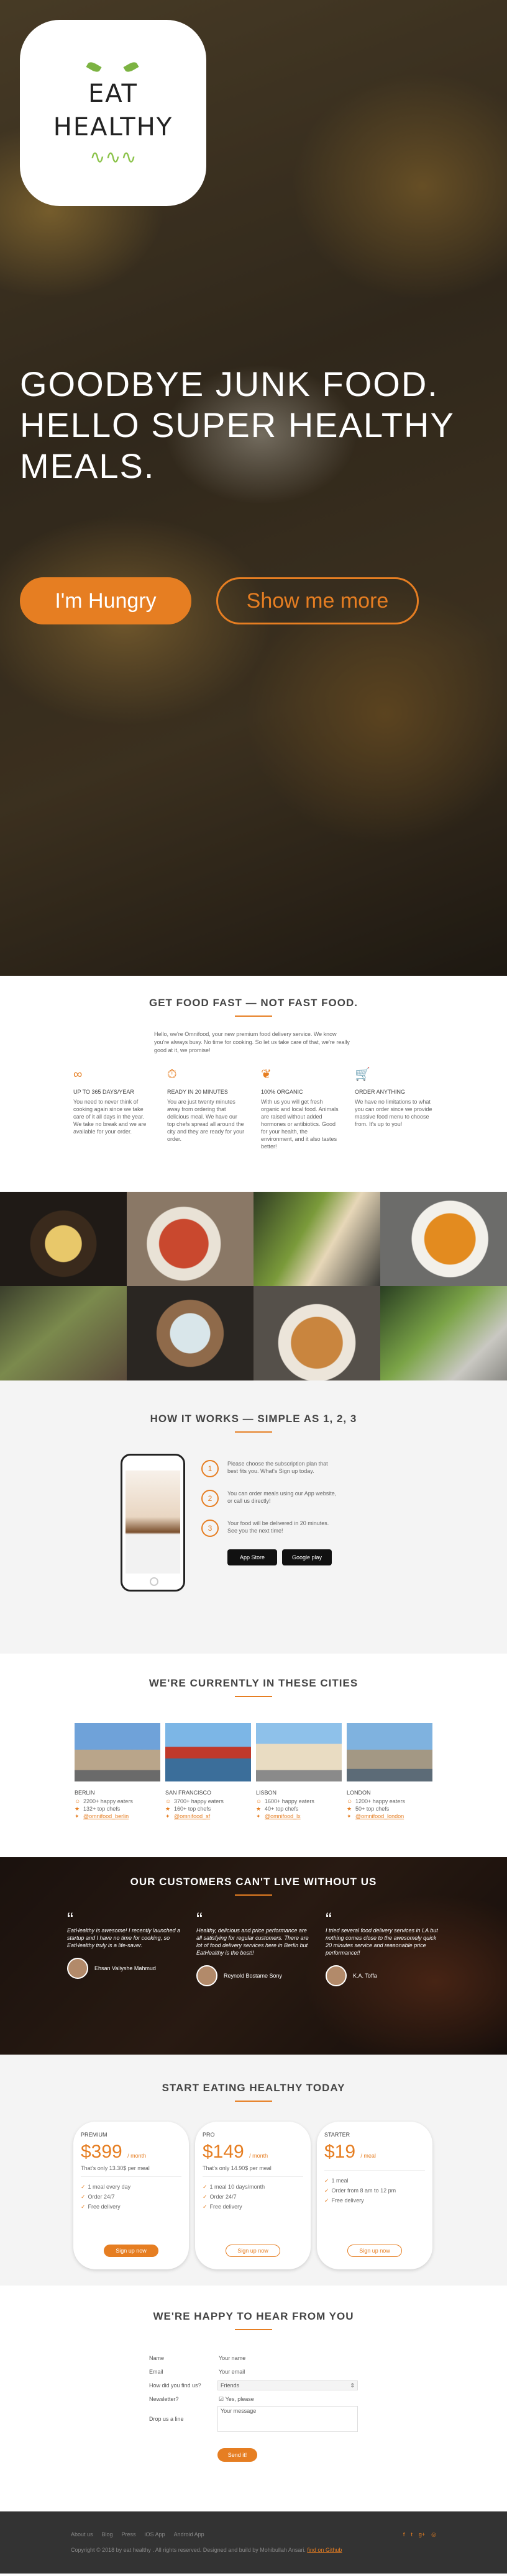 This screenshot has width=507, height=2576. I want to click on footer-link-press: Press, so click(129, 2534).